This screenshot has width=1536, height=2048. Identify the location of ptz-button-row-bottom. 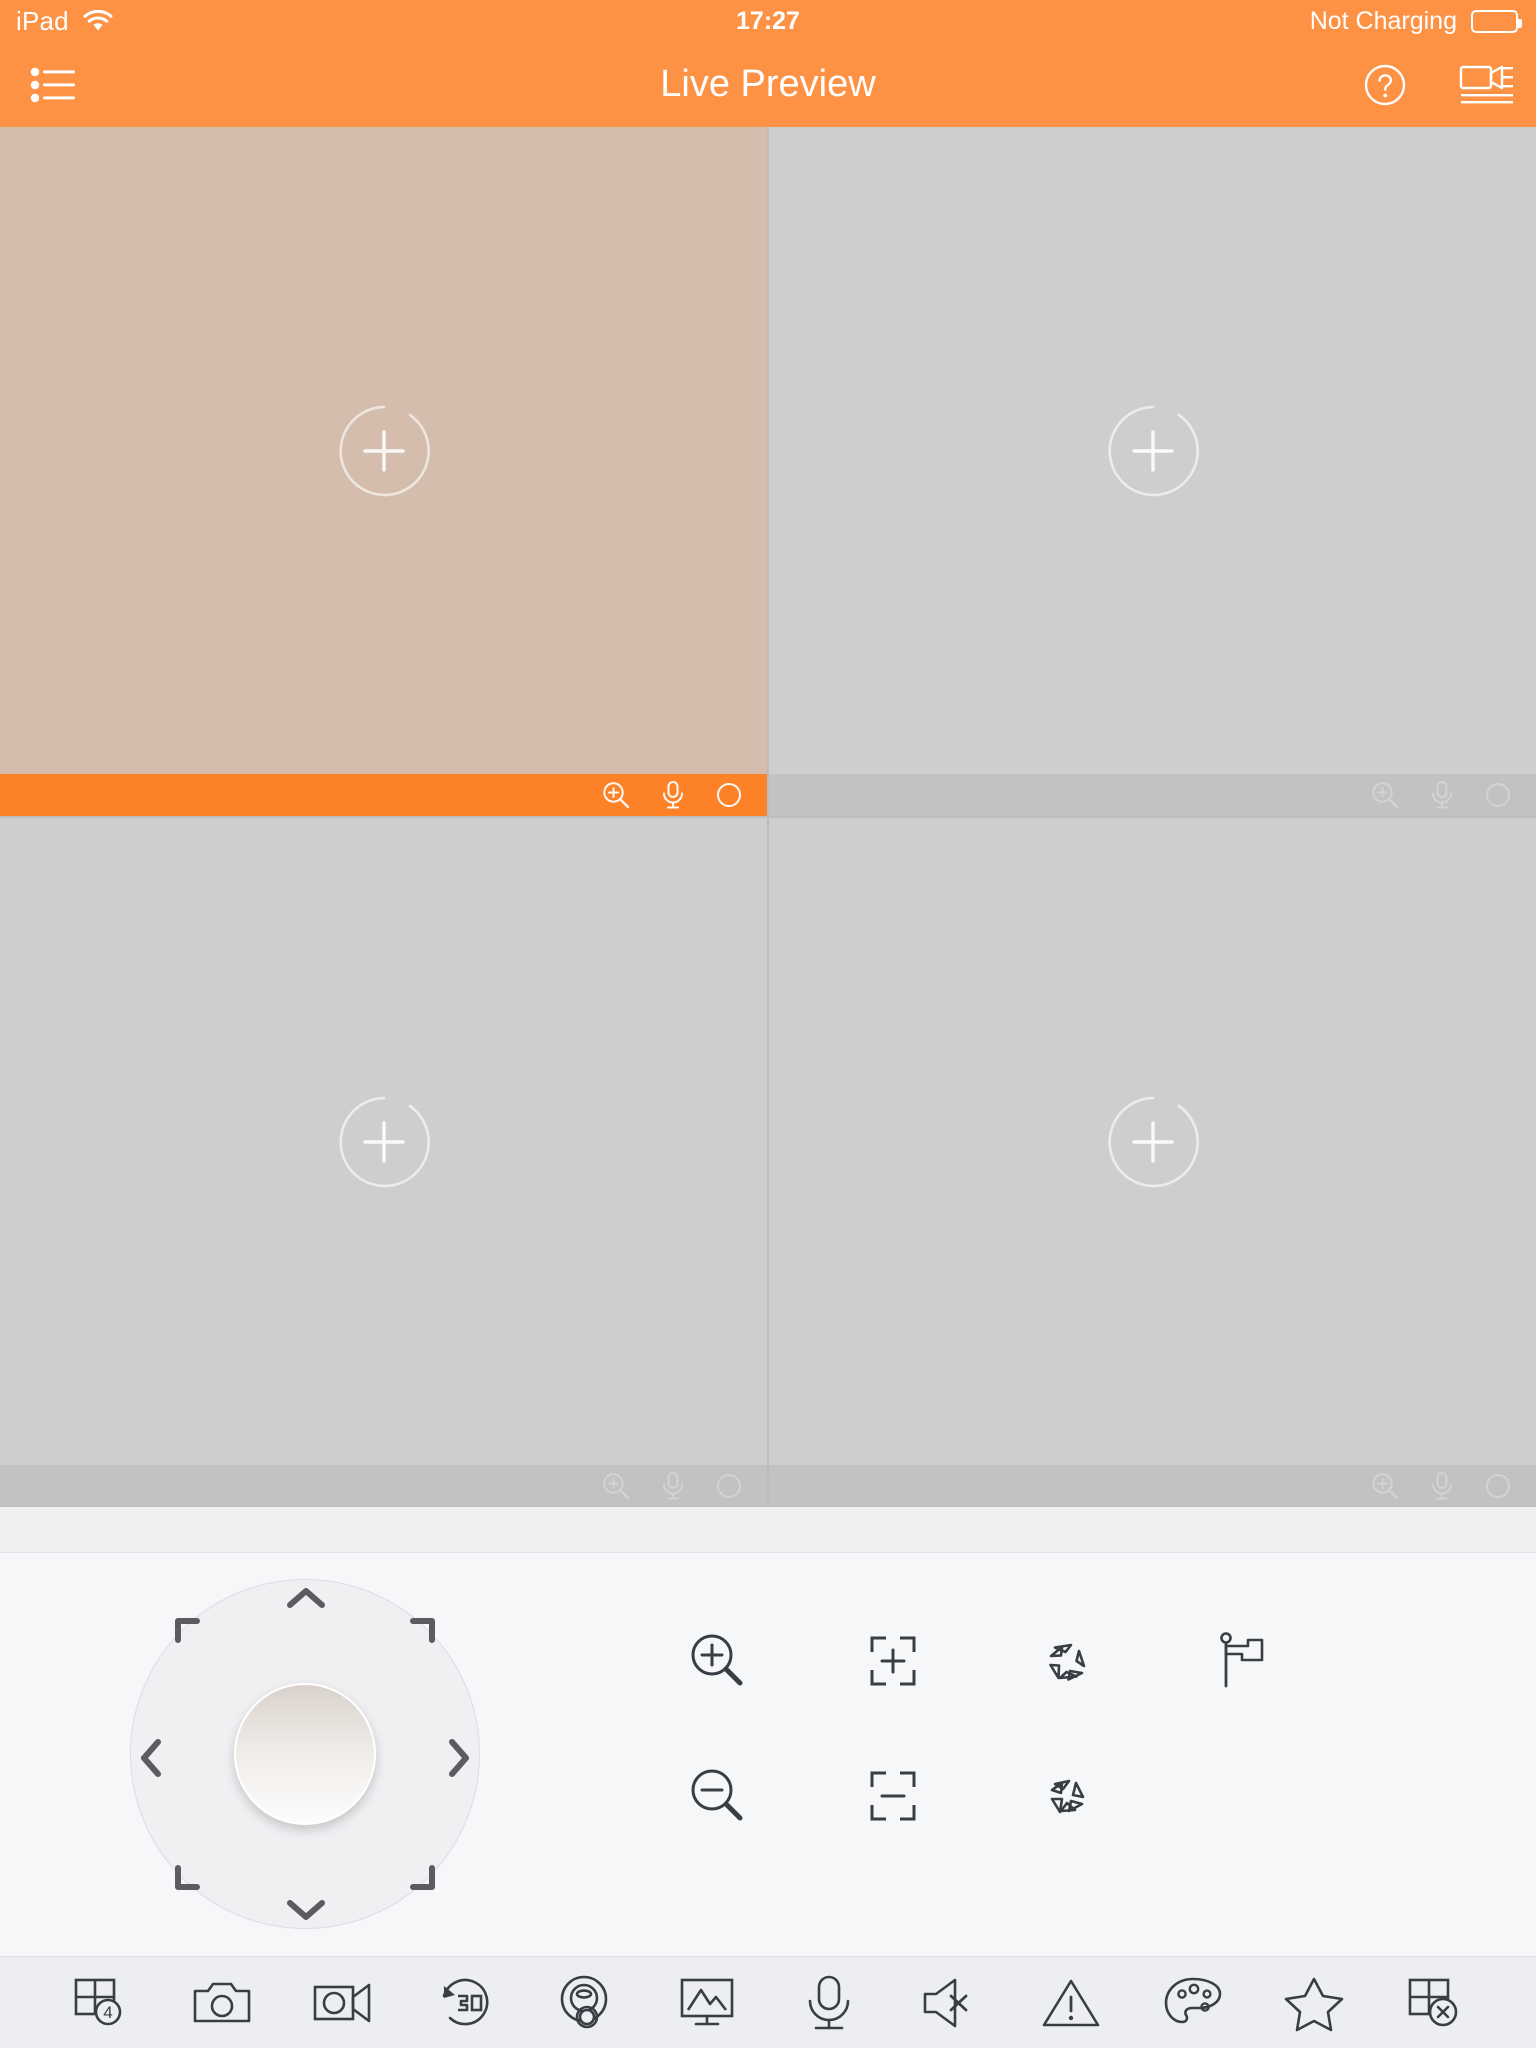
(980, 1795).